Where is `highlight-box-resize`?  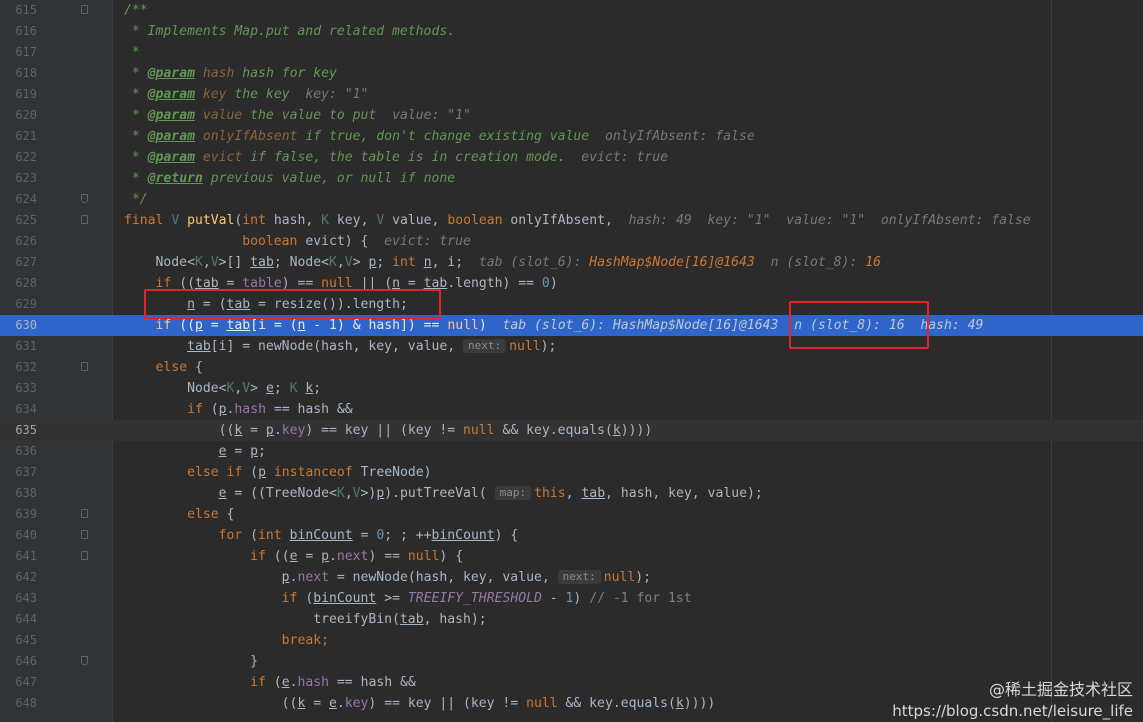
highlight-box-resize is located at coordinates (292, 304).